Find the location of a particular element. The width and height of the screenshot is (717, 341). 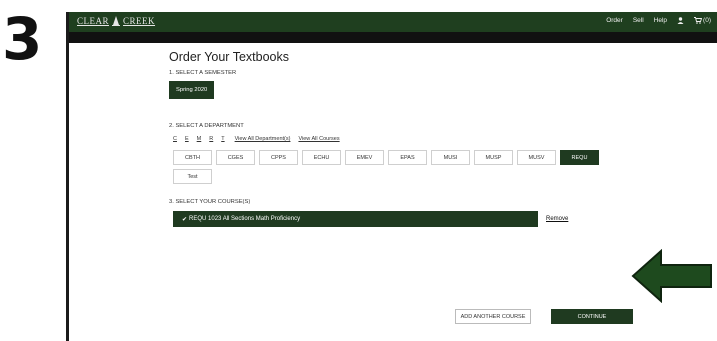

cart-count: (0) is located at coordinates (707, 20).